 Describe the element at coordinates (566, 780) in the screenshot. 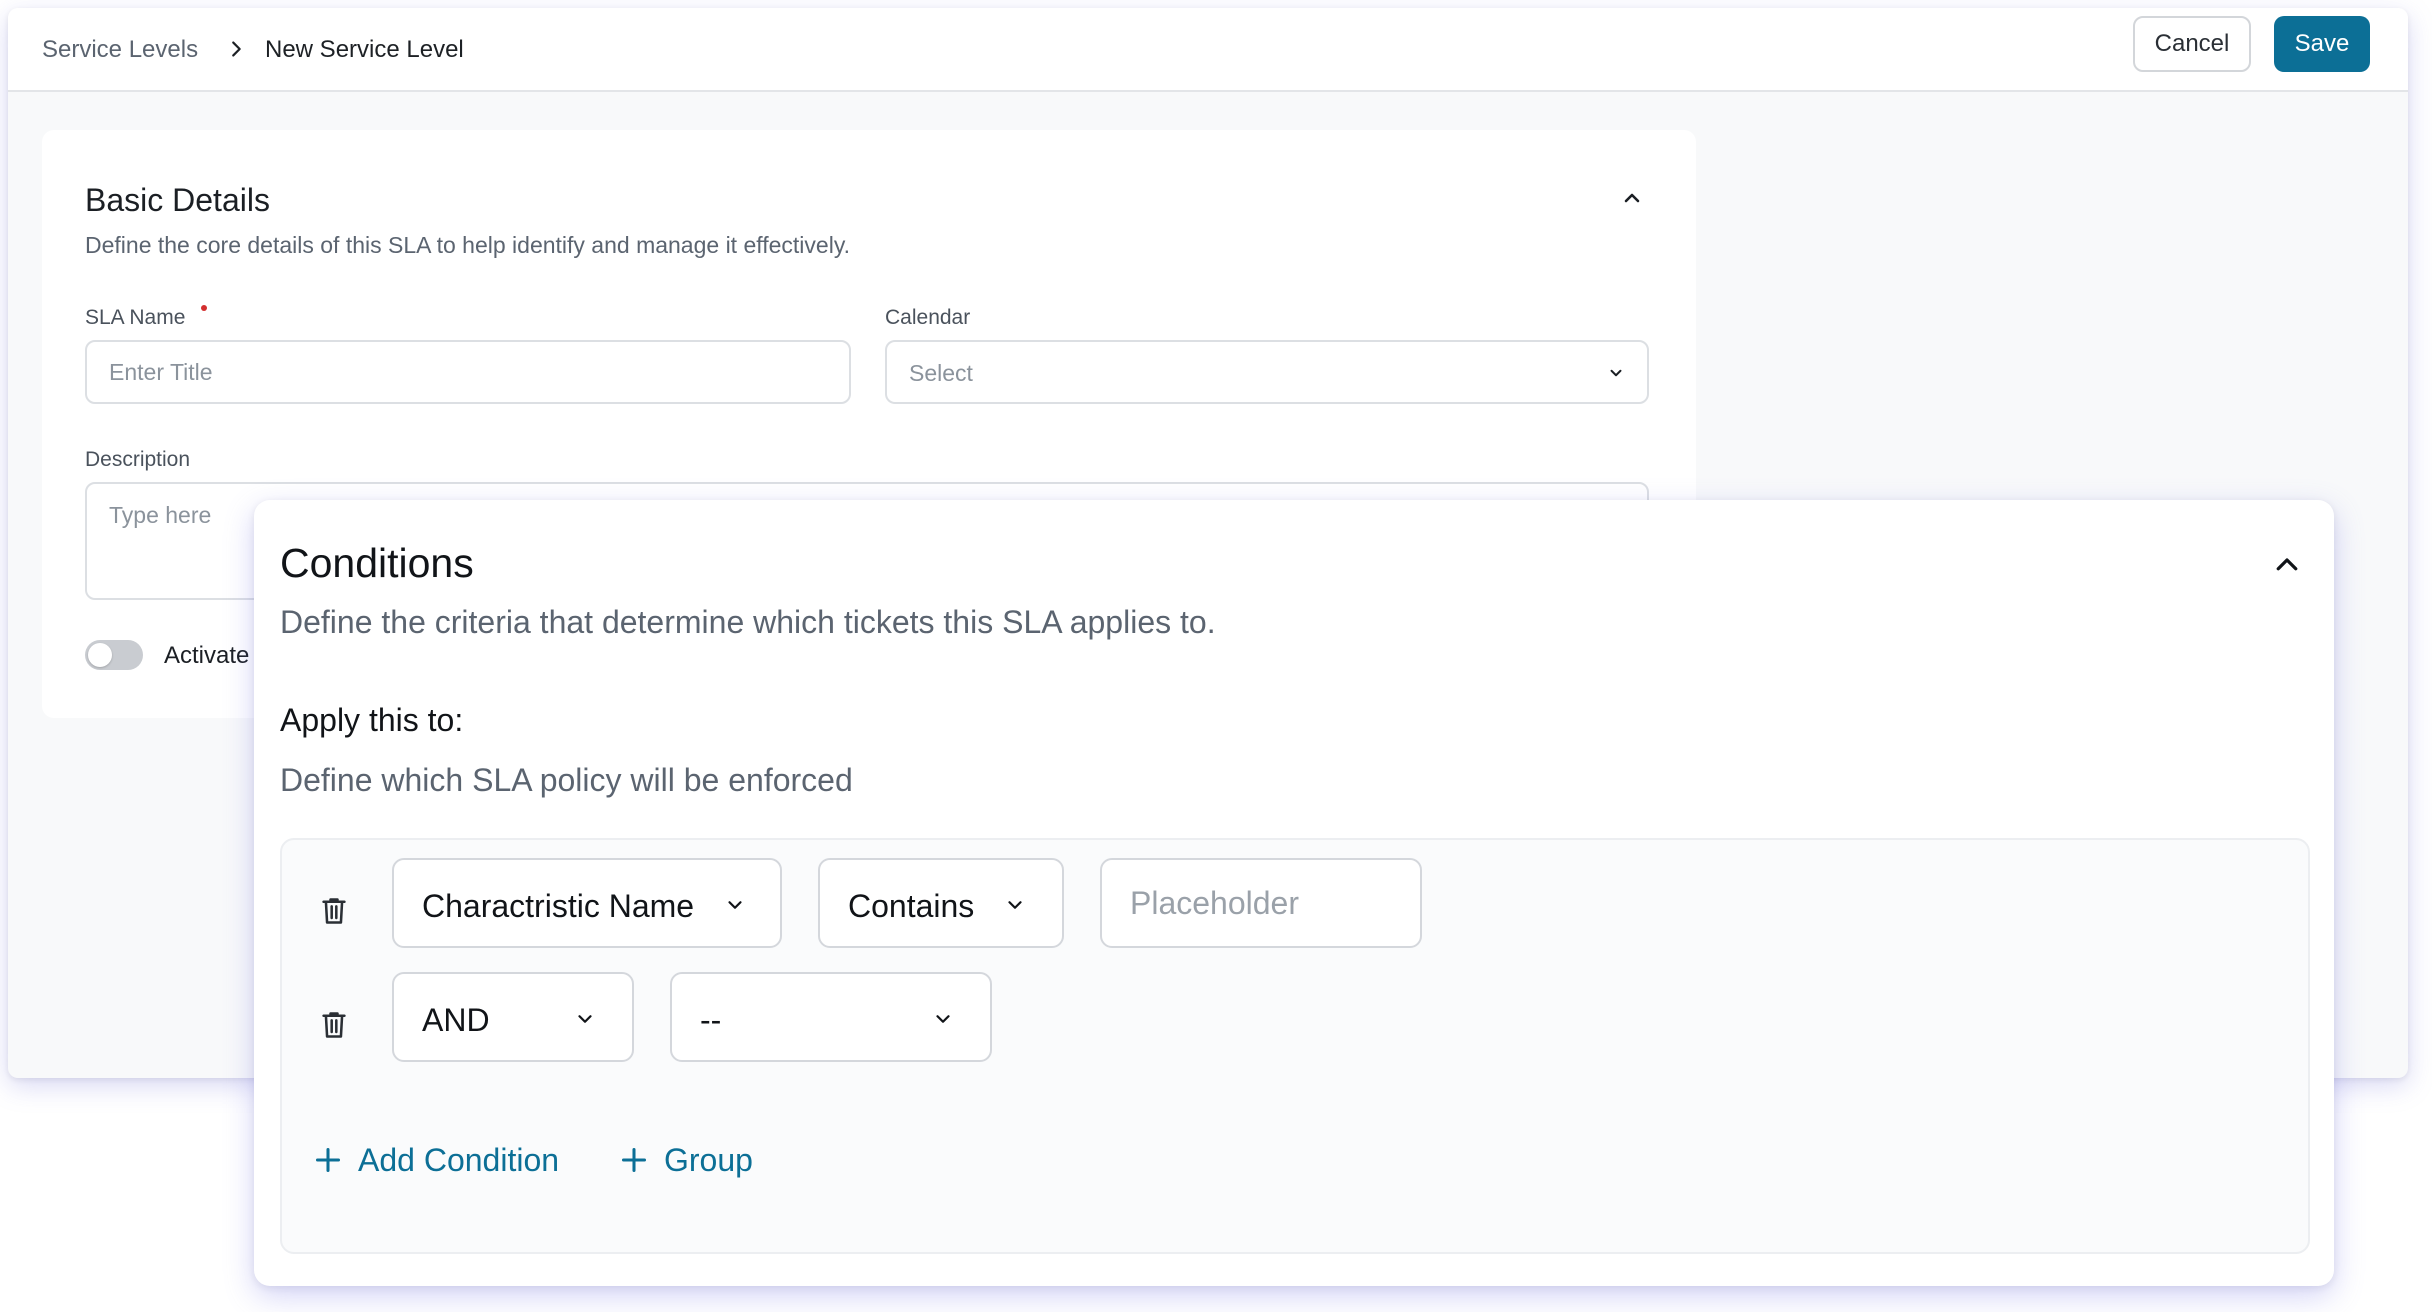

I see `apply-this-to-subtitle: Define which SLA policy will be enforced` at that location.